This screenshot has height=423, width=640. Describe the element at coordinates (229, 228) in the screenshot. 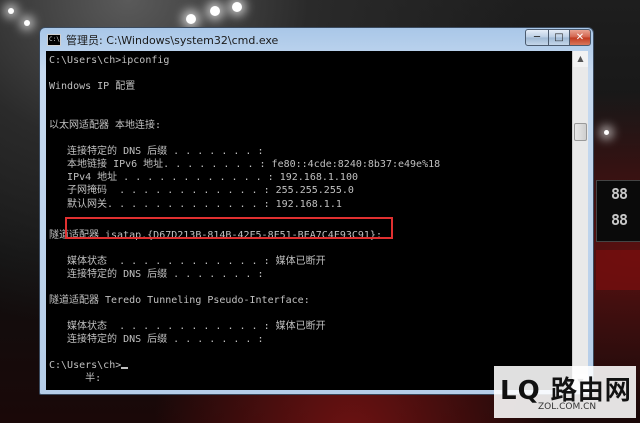

I see `default-gateway-highlight-box` at that location.